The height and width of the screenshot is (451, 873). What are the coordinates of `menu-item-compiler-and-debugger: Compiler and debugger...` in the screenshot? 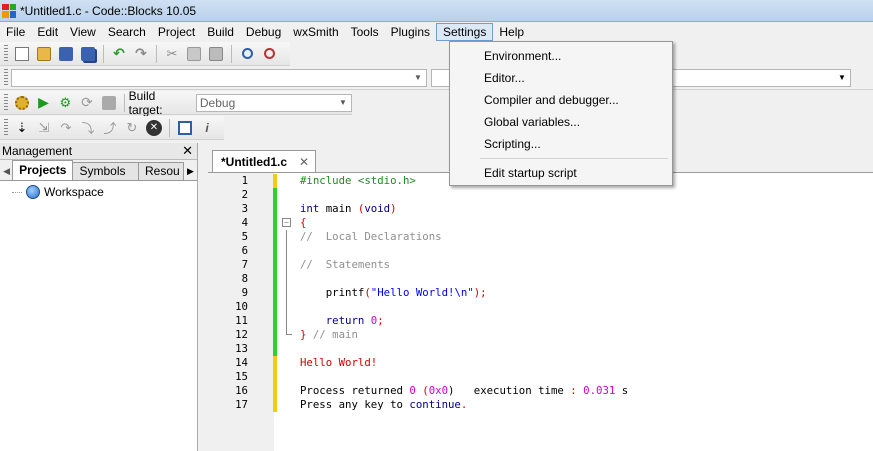 It's located at (561, 100).